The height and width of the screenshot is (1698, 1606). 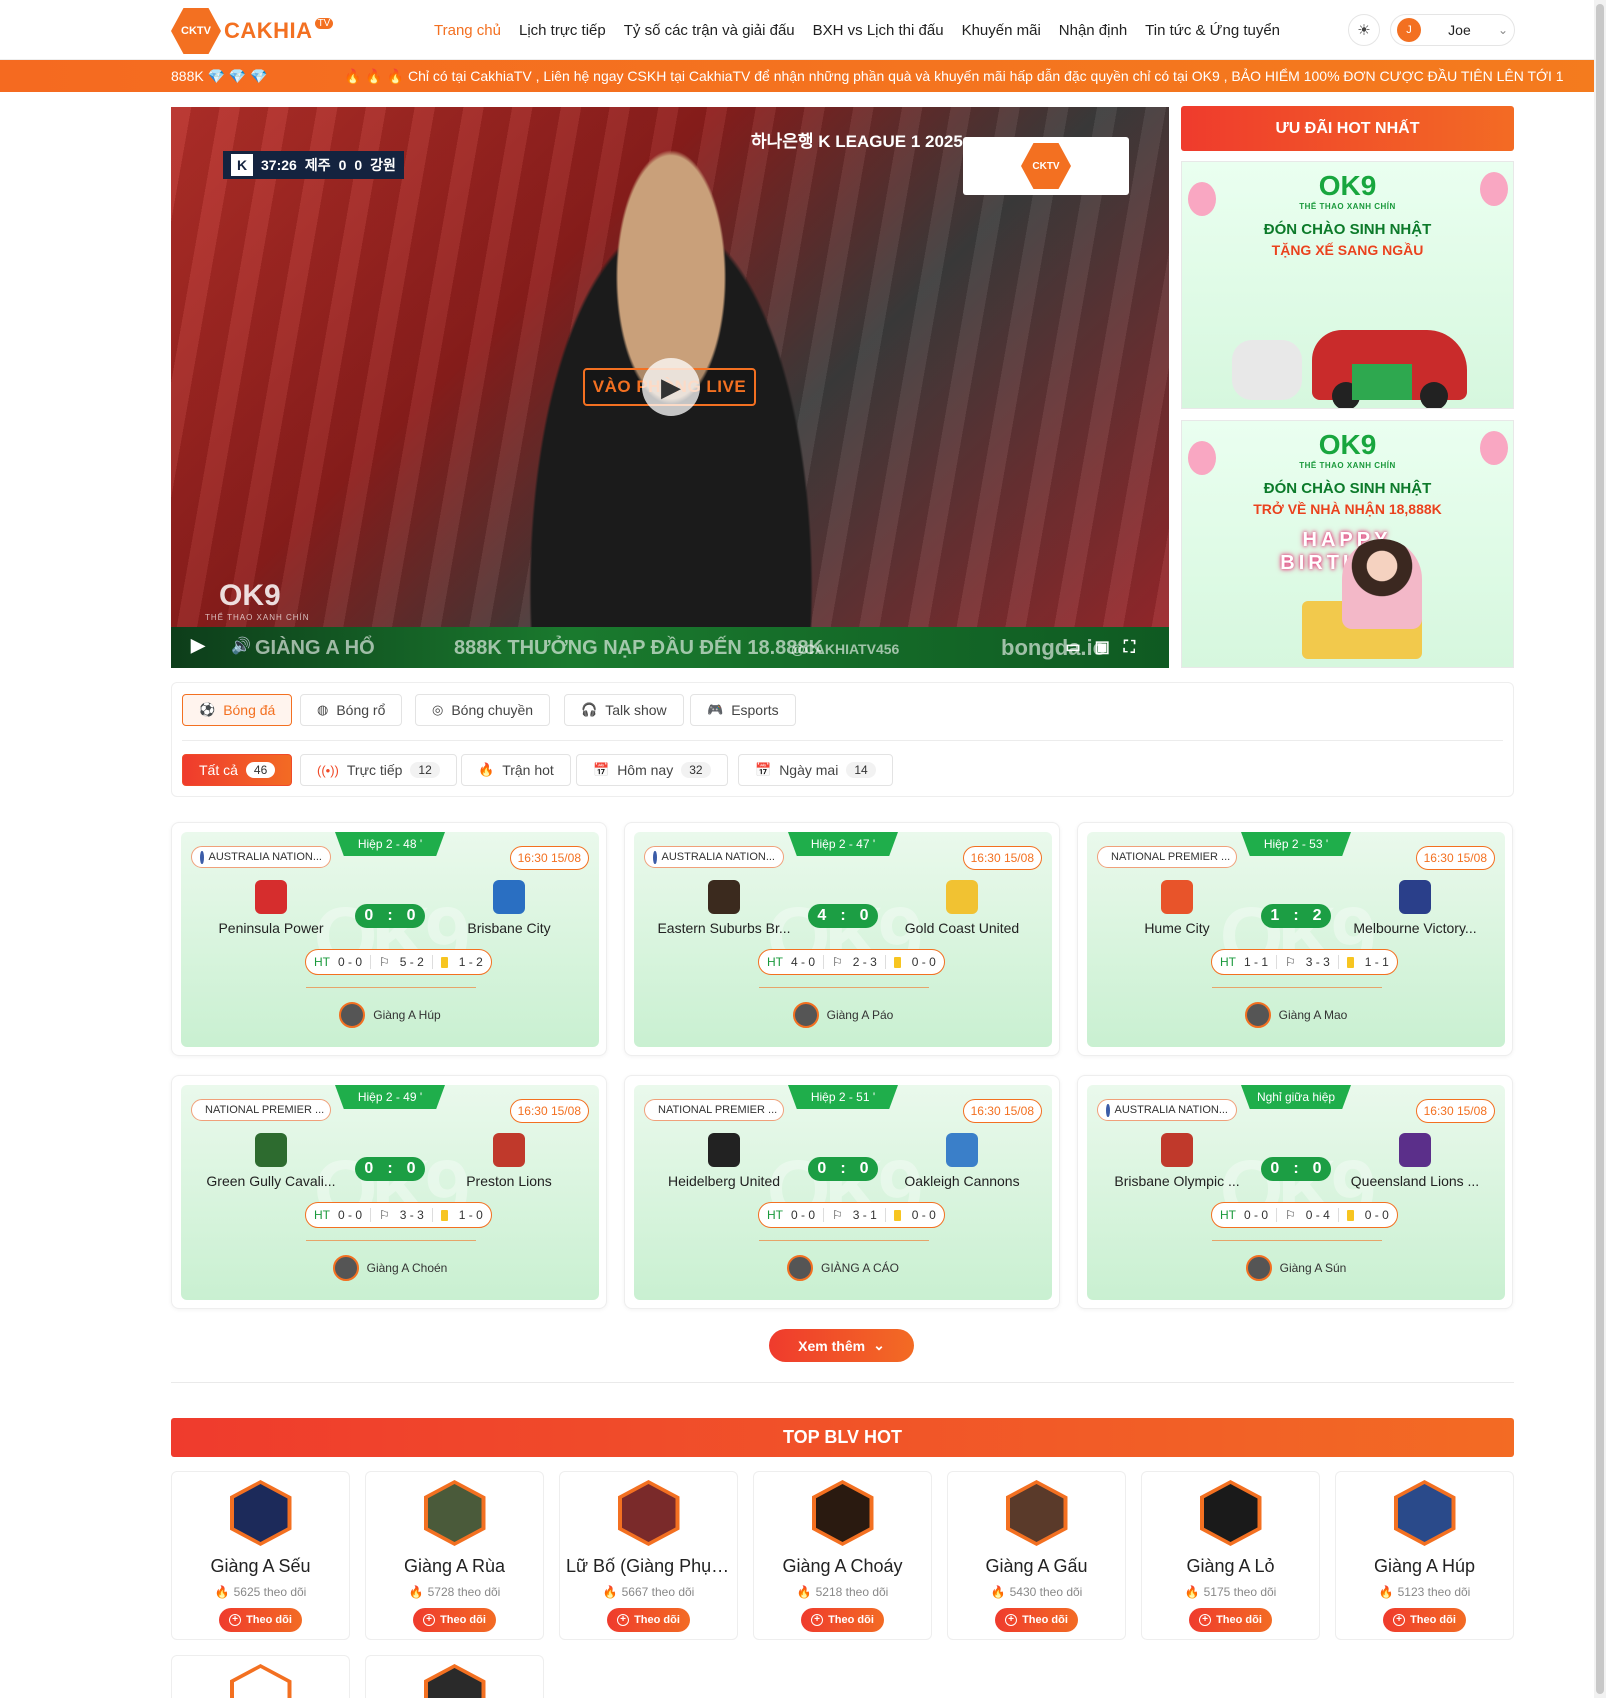 I want to click on commentator-card: Giàng A Choáy 🔥 5218 theo dõi + Theo dõi, so click(x=842, y=1555).